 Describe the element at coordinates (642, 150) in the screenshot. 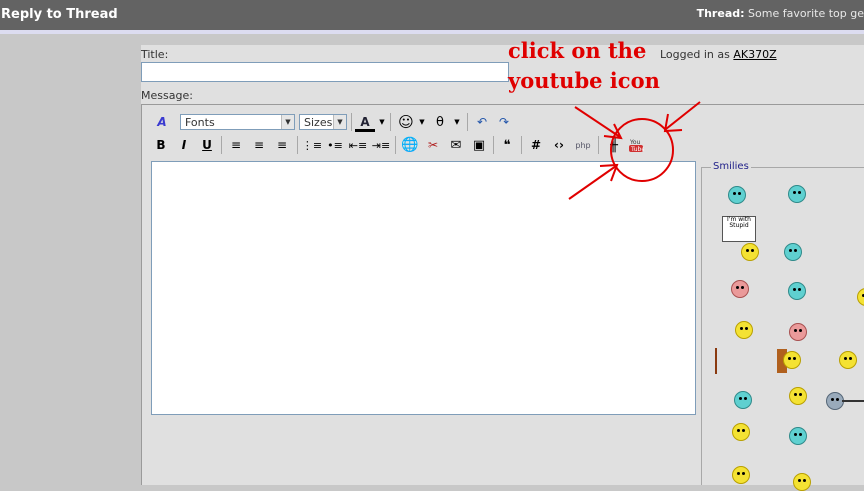

I see `annotation-circle` at that location.